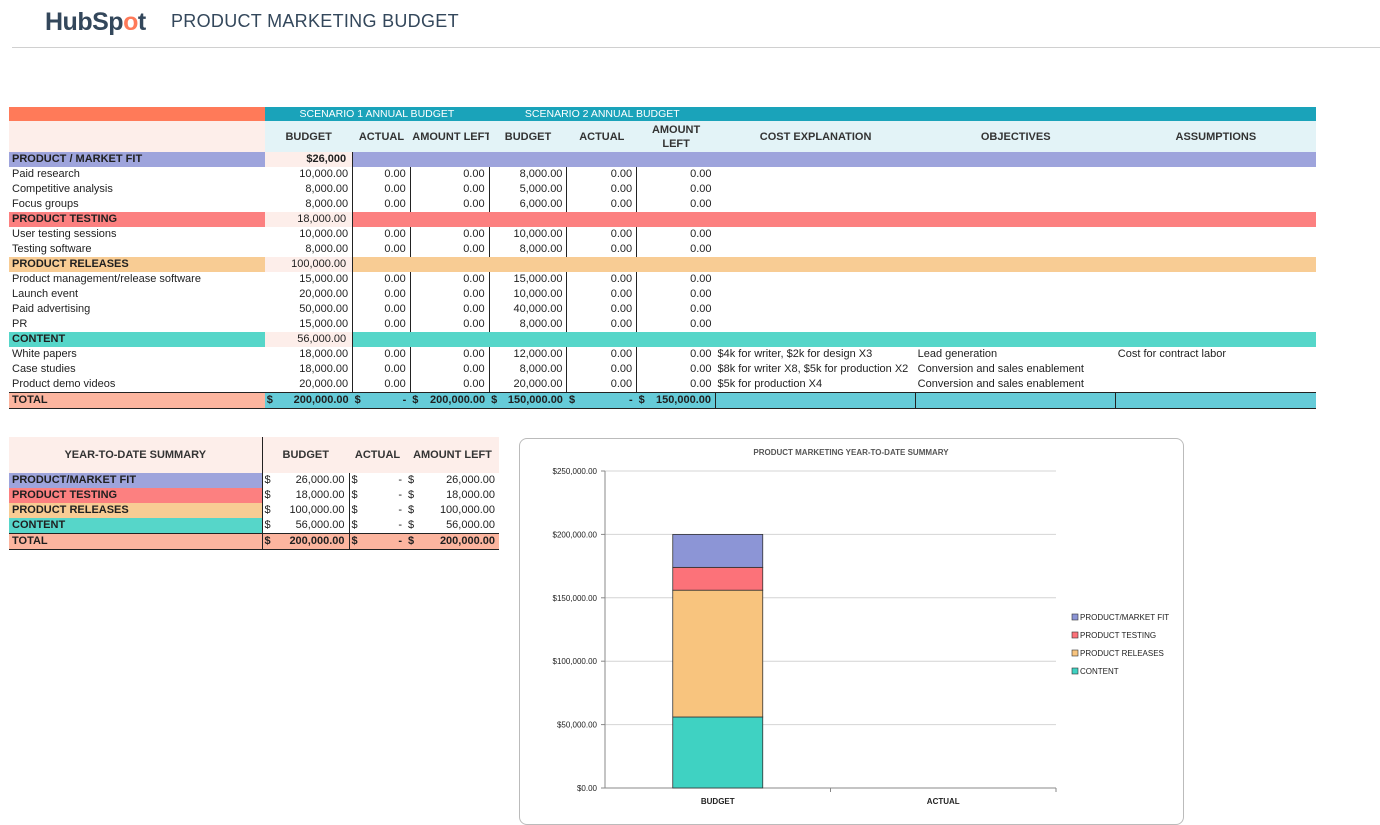 The width and height of the screenshot is (1380, 825). I want to click on currency-sign: $, so click(411, 541).